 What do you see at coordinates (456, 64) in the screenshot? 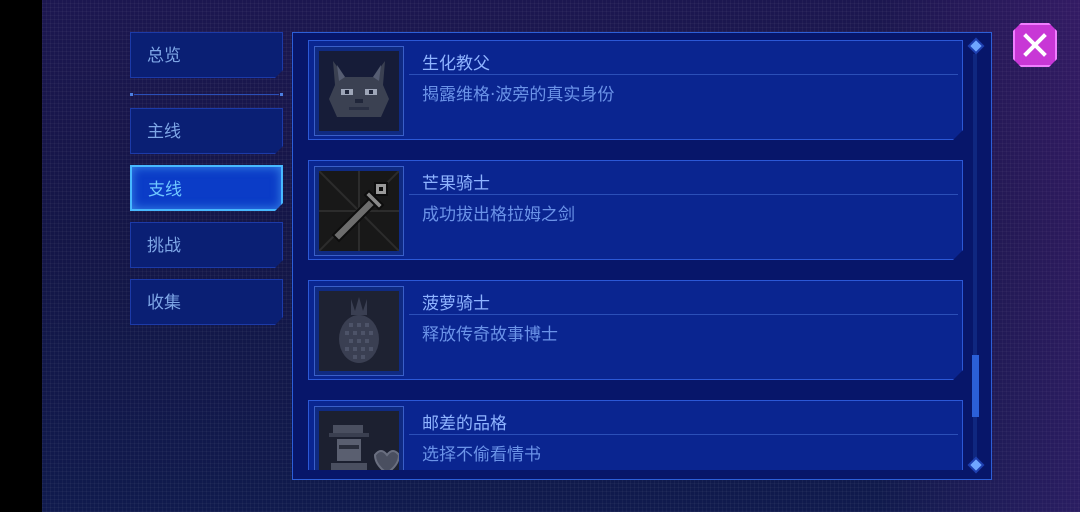
I see `achievement-title: 生化教父` at bounding box center [456, 64].